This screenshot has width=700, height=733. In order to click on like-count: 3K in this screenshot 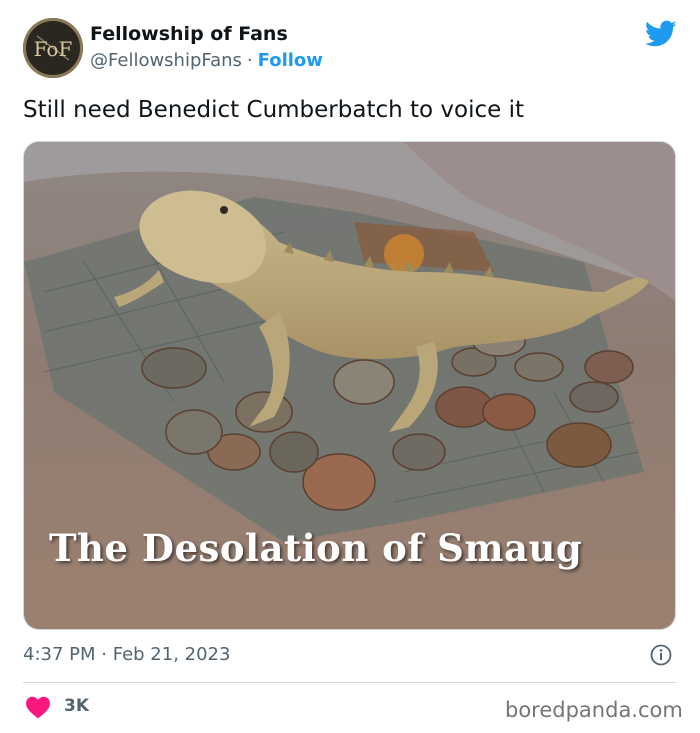, I will do `click(76, 706)`.